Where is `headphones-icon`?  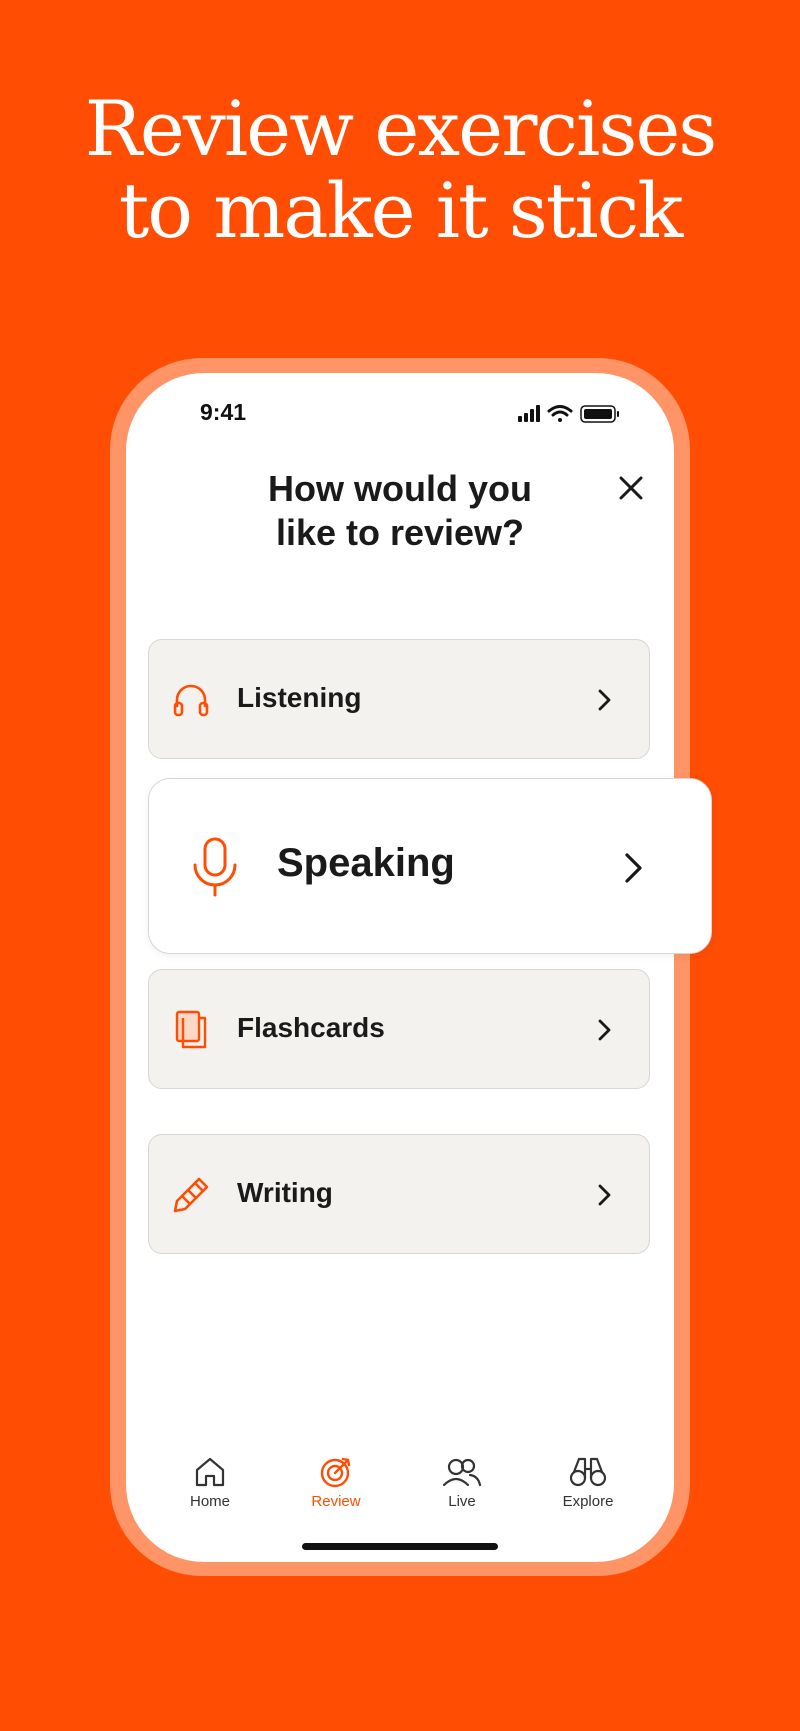 headphones-icon is located at coordinates (191, 700).